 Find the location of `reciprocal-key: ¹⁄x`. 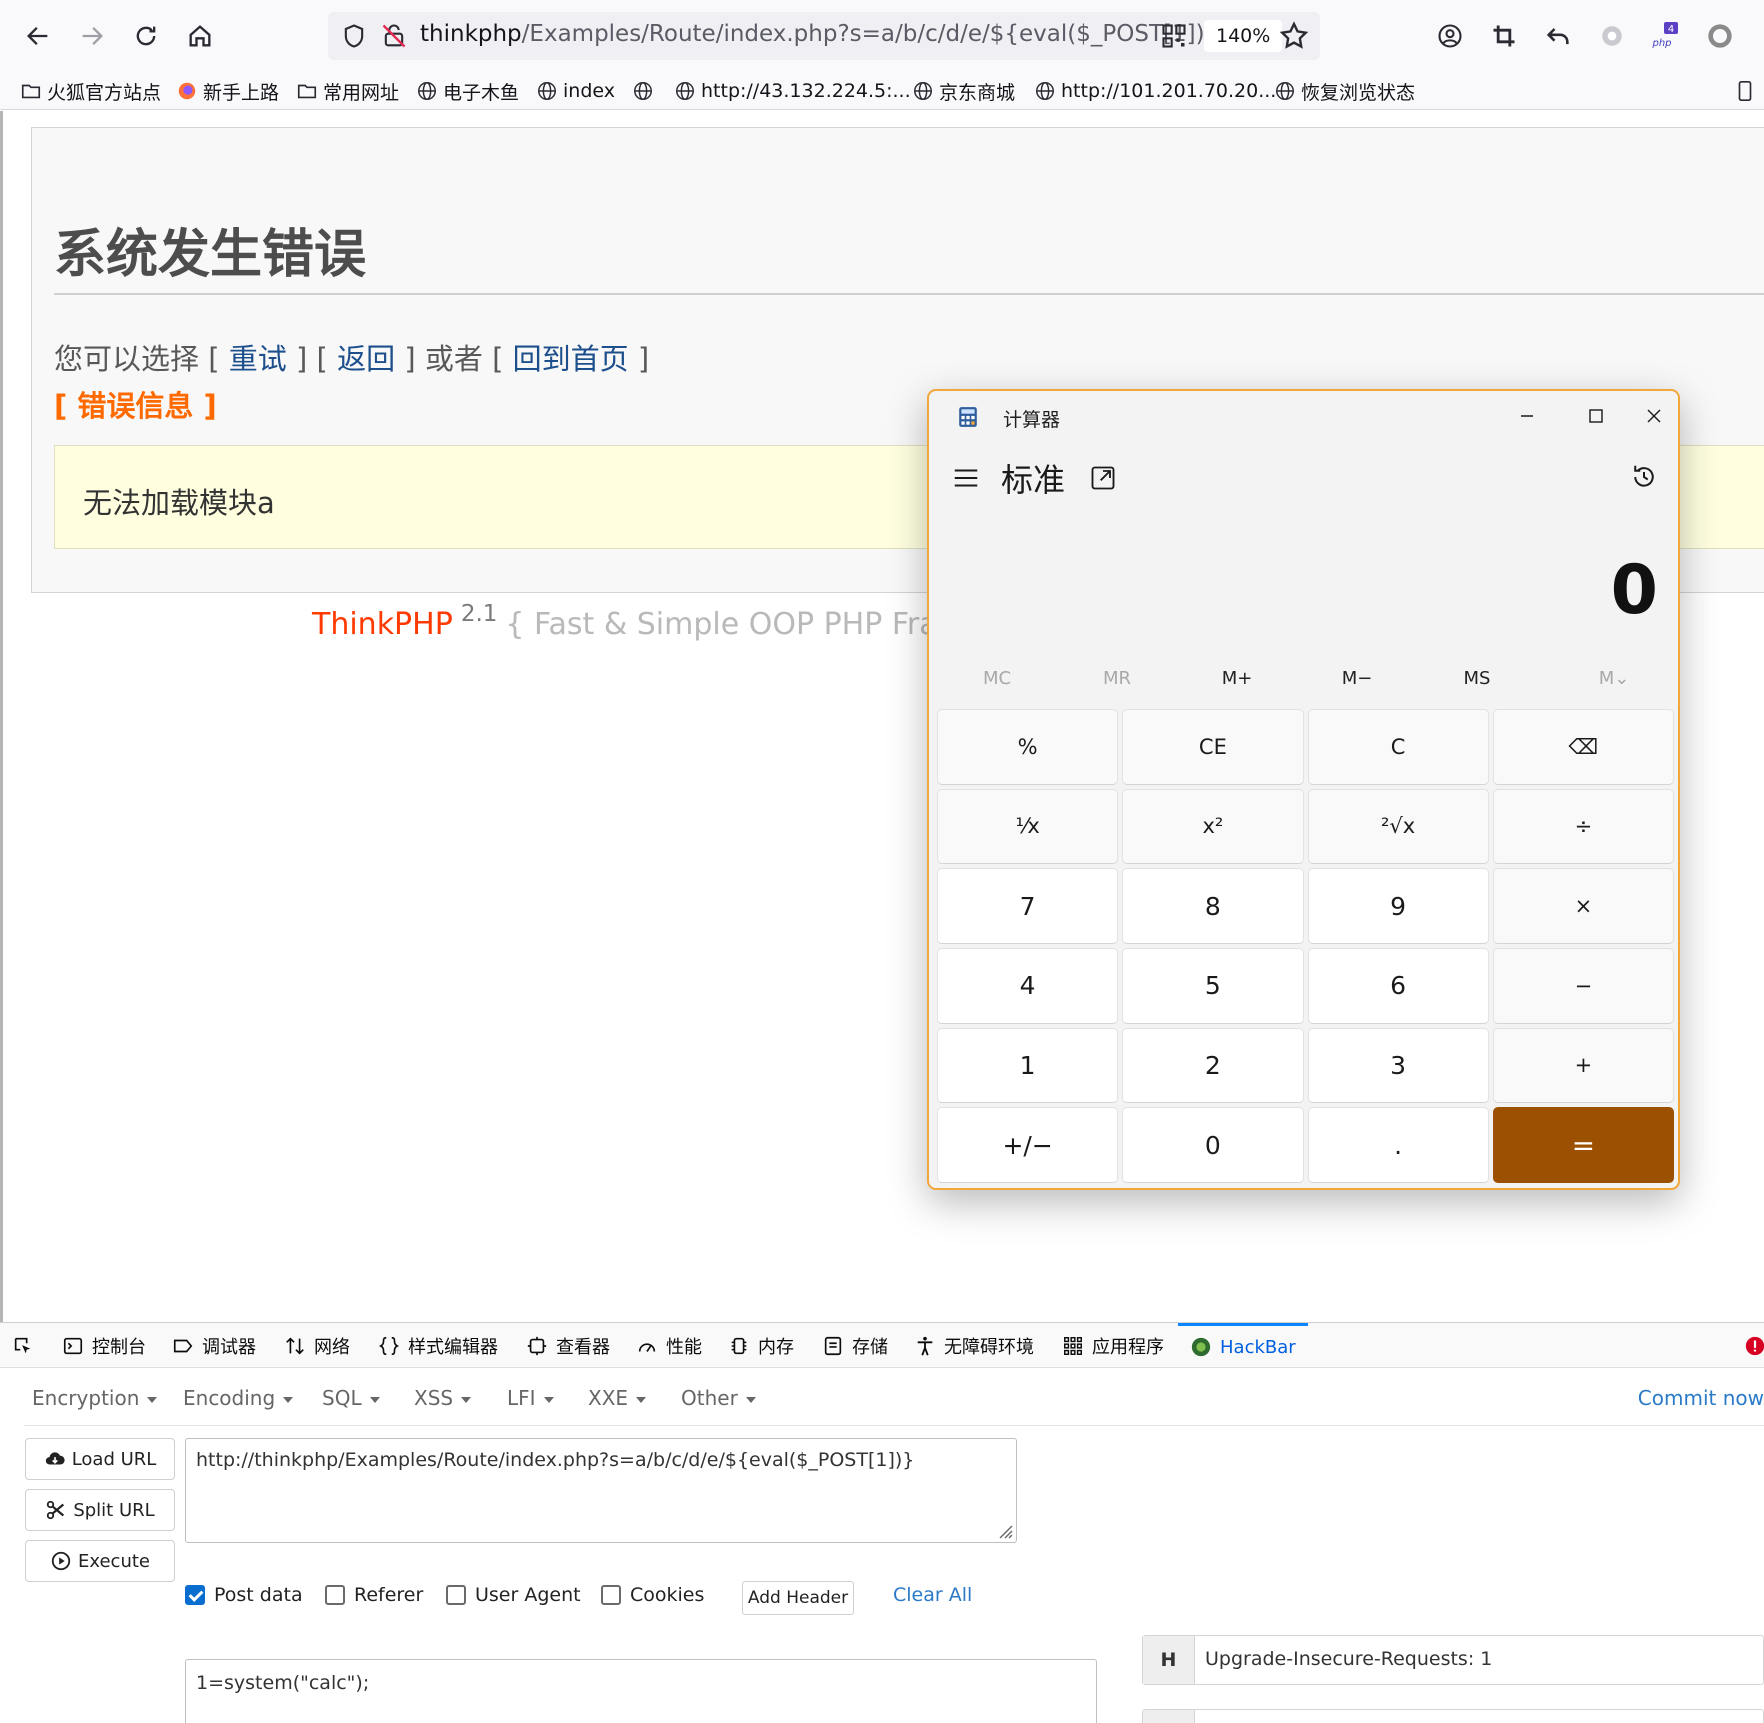

reciprocal-key: ¹⁄x is located at coordinates (1028, 826).